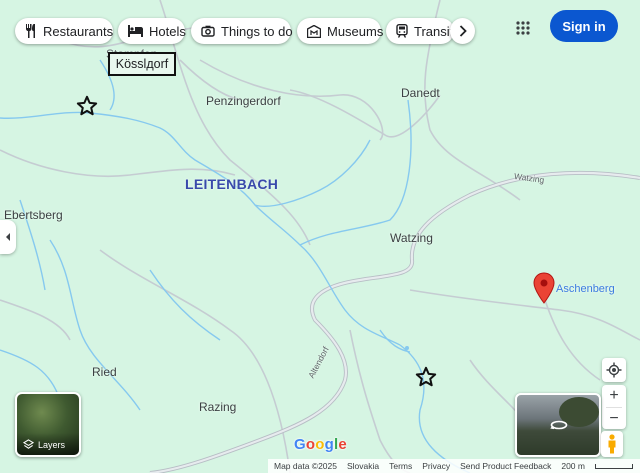 The image size is (640, 473). I want to click on google-logo: Google, so click(320, 444).